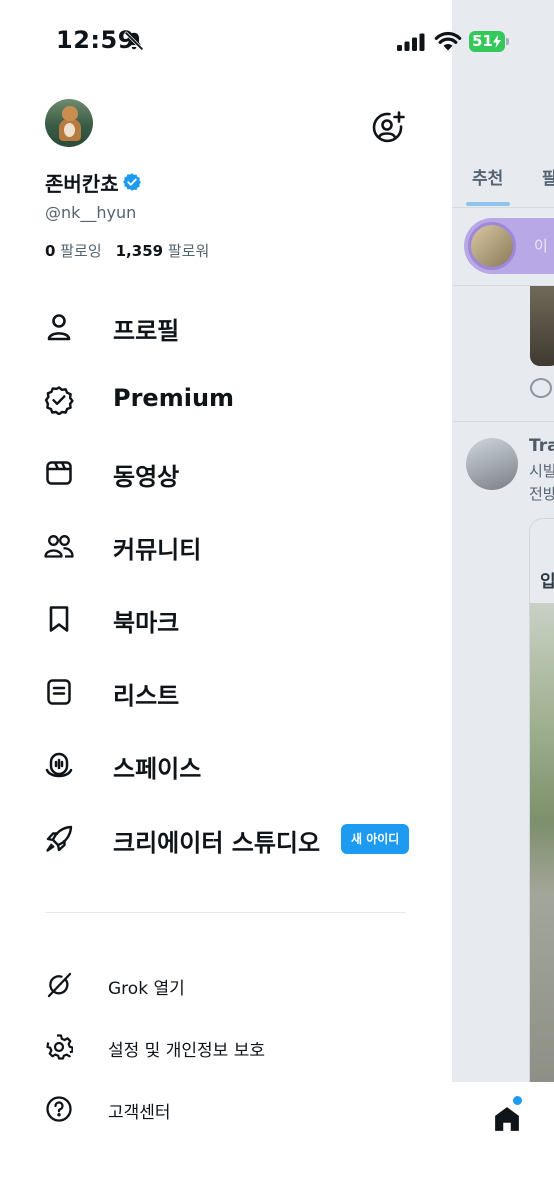 This screenshot has width=554, height=1200. What do you see at coordinates (541, 446) in the screenshot?
I see `tweet-author-name: Tra` at bounding box center [541, 446].